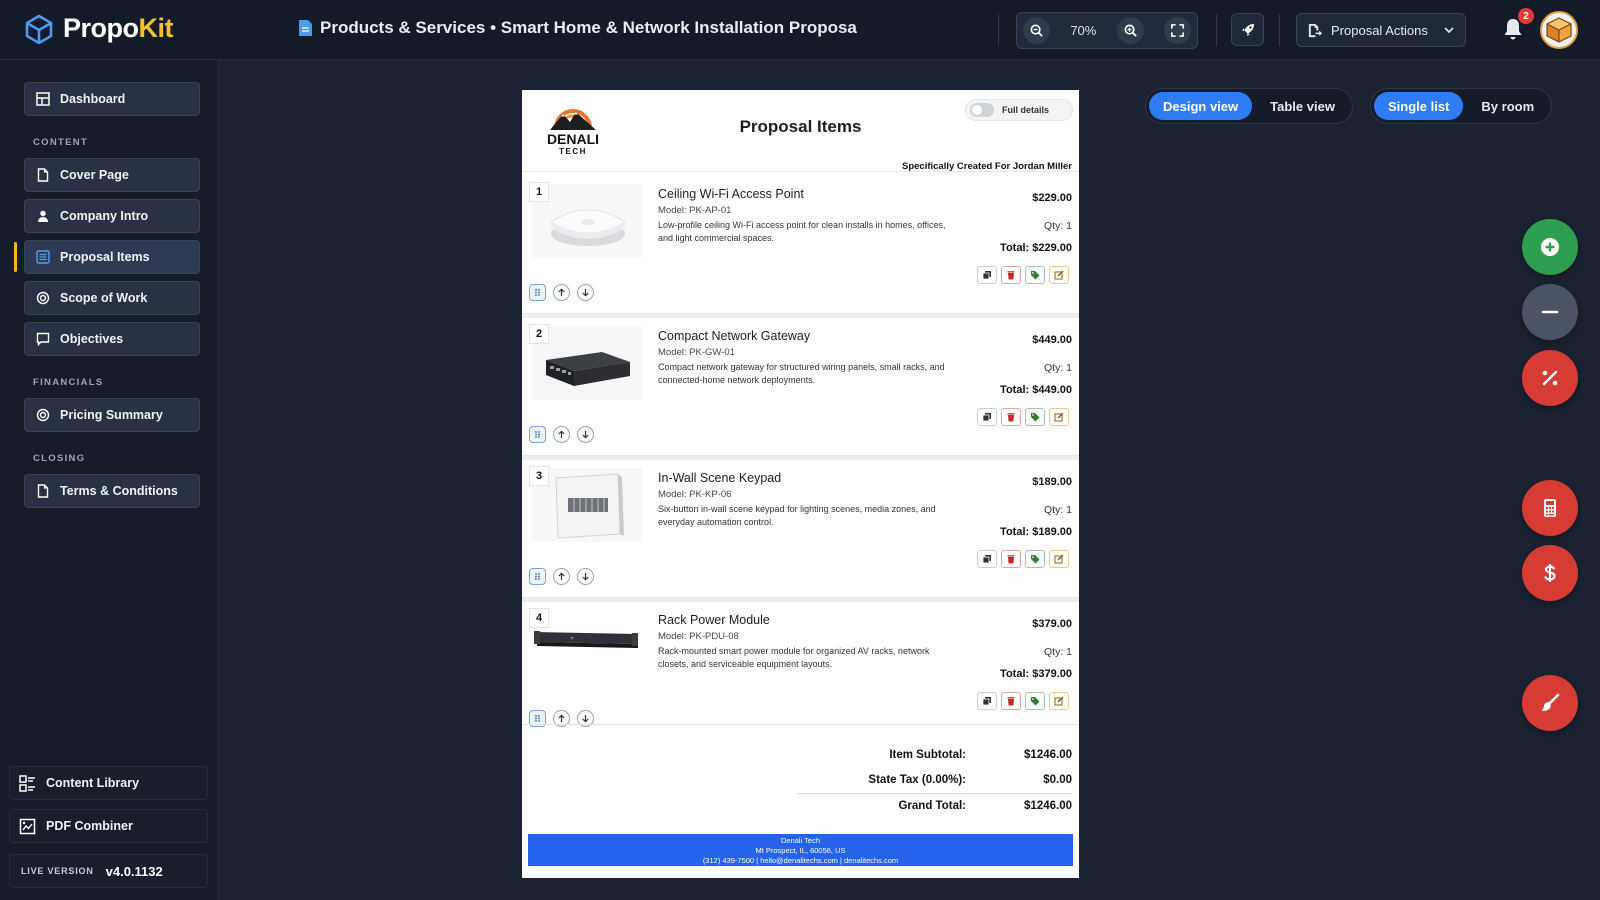  I want to click on sidebar-item-terms: Terms & Conditions, so click(112, 491).